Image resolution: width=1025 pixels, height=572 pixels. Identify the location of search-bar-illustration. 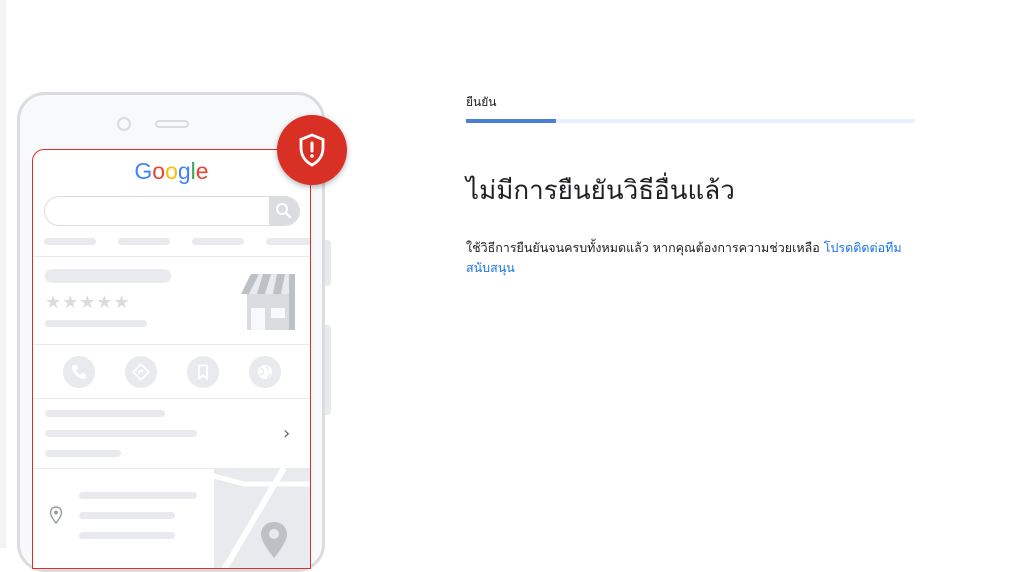
(172, 211).